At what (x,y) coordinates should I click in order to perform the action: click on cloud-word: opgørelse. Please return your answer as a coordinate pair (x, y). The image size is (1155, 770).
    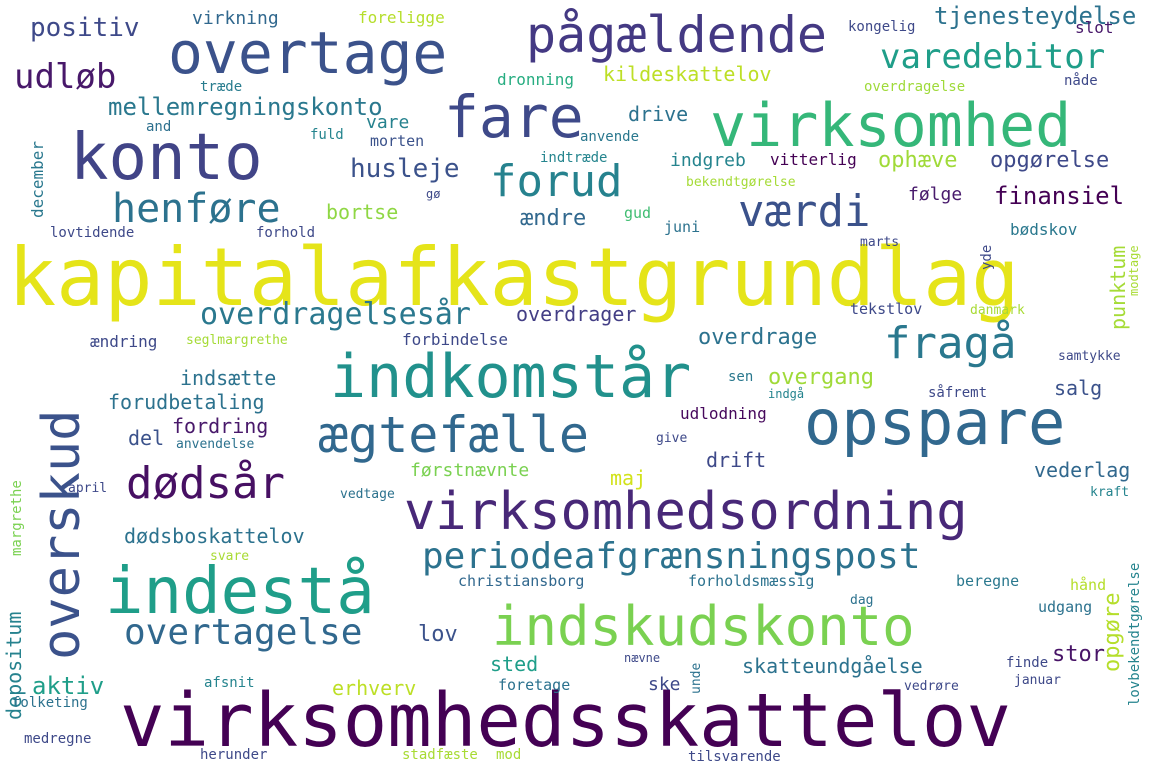
    Looking at the image, I should click on (1050, 160).